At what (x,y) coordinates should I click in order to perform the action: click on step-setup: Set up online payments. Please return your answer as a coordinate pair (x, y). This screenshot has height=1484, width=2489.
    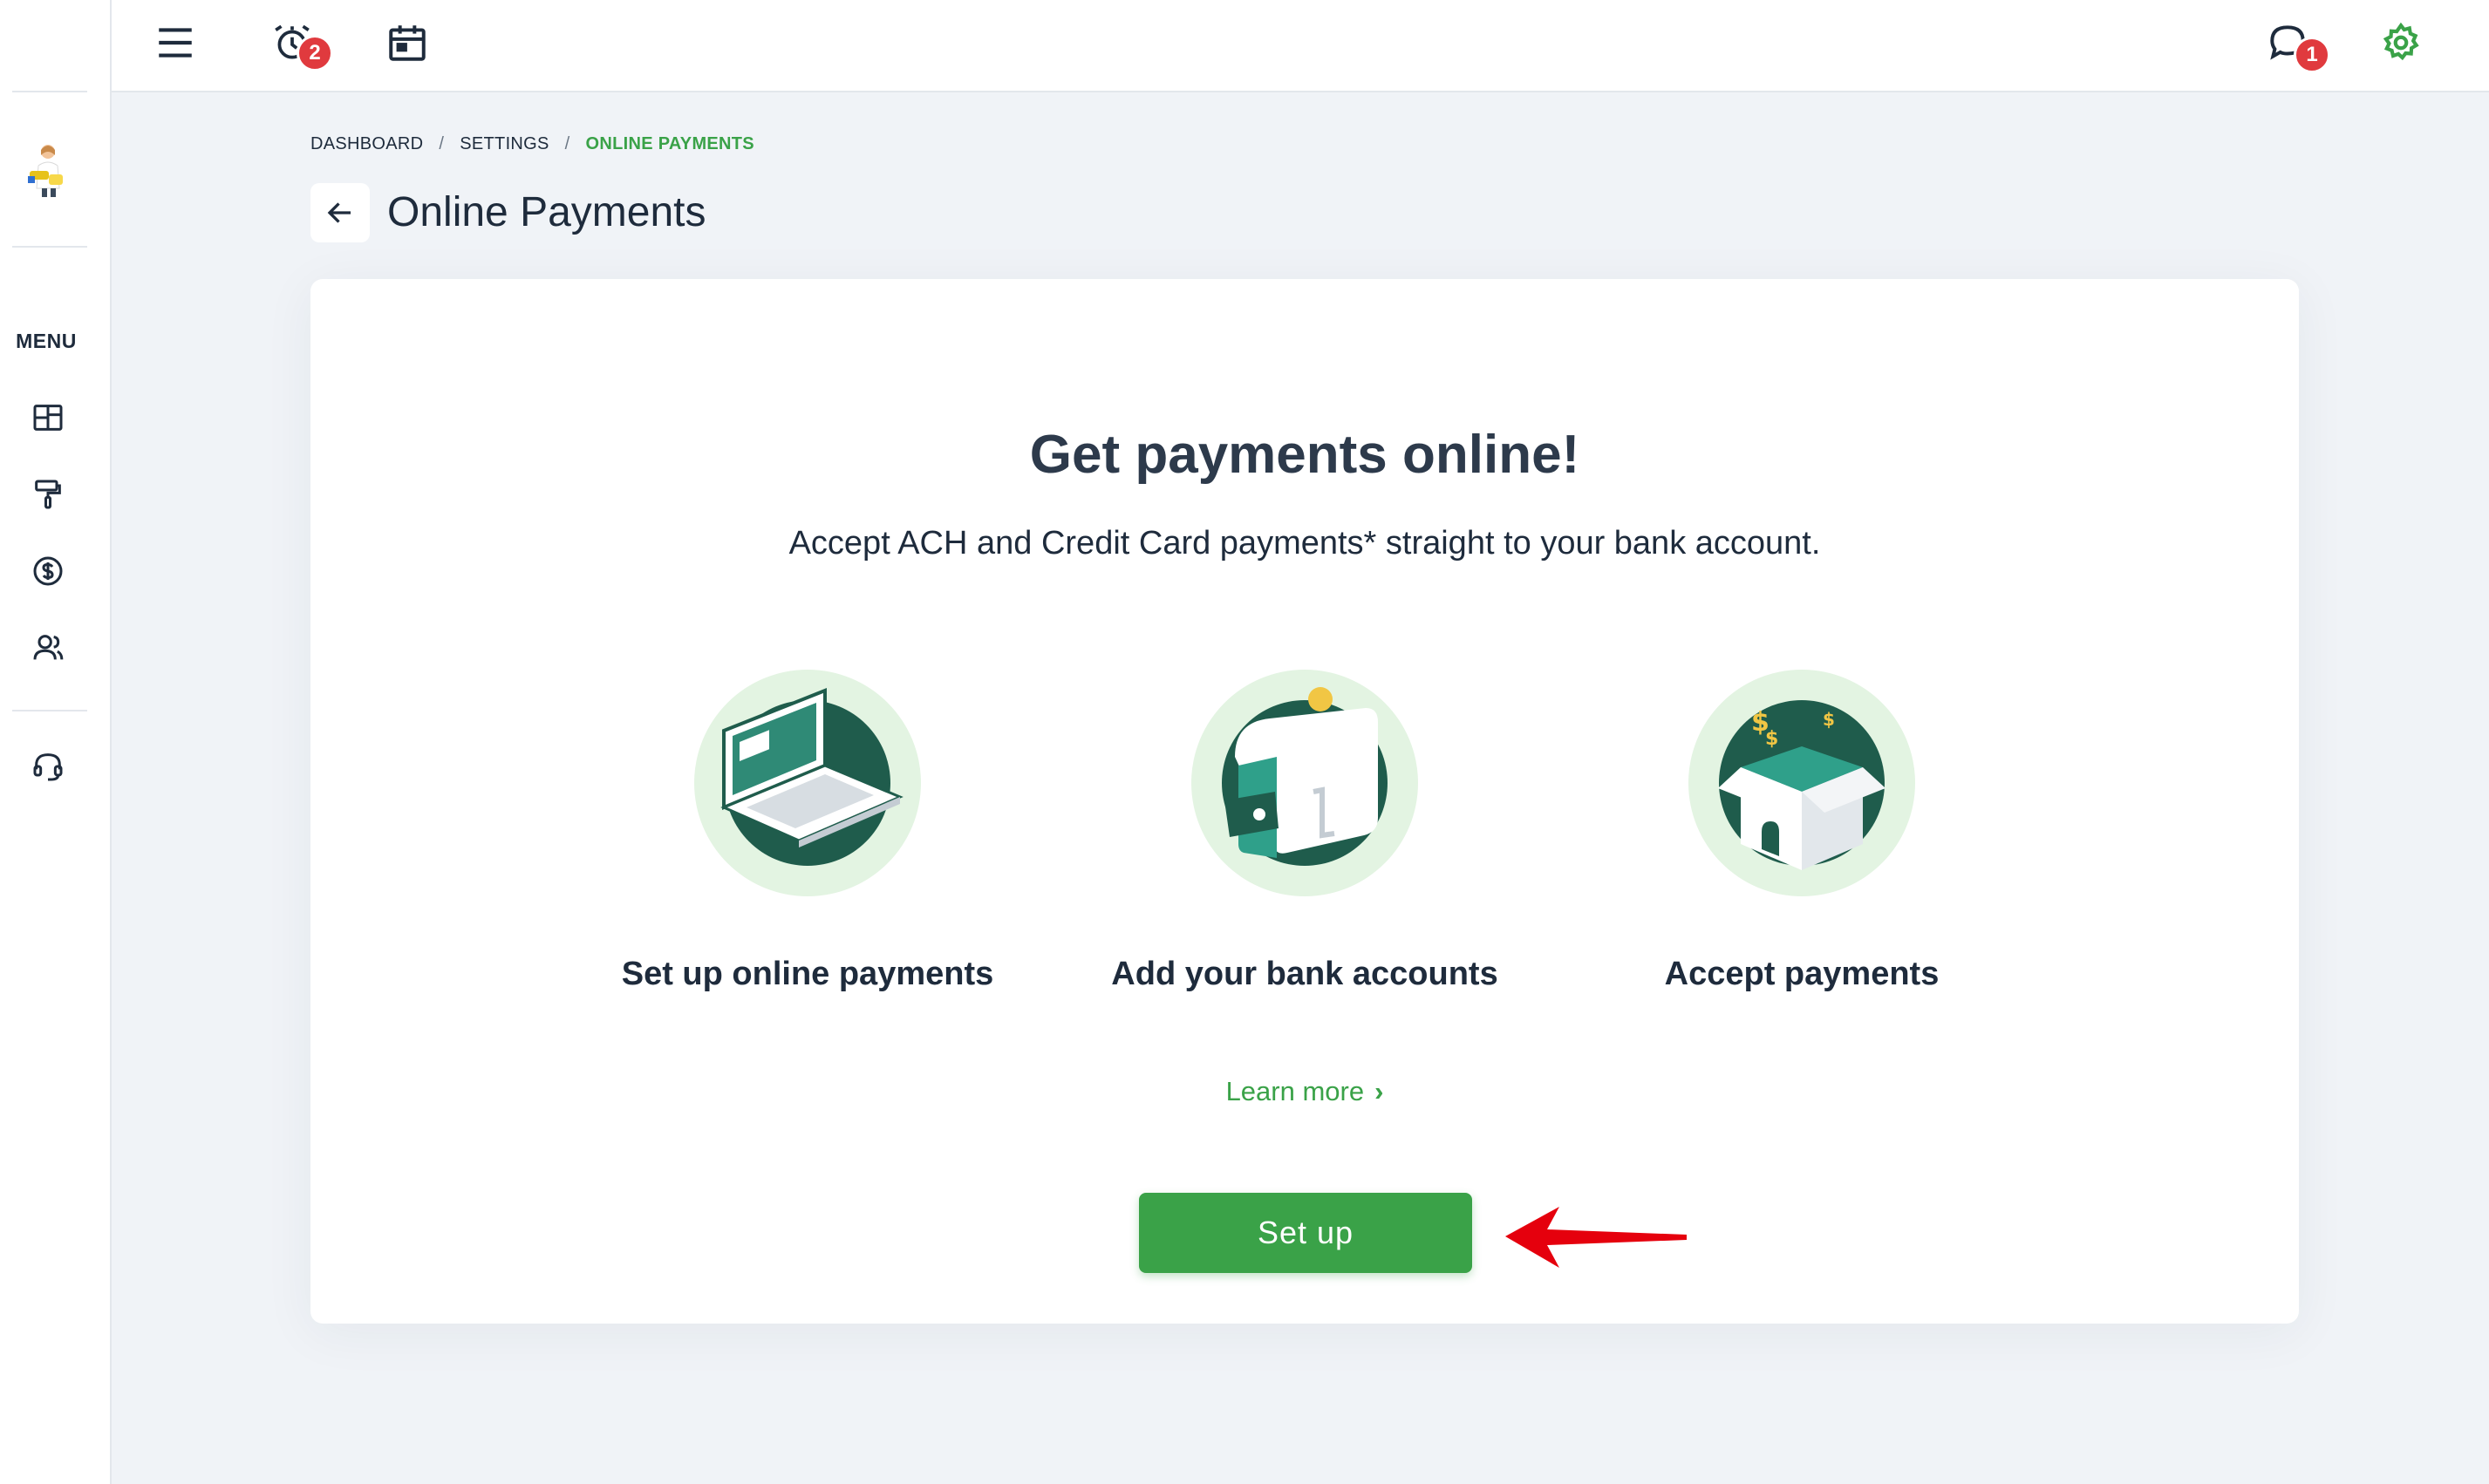
    Looking at the image, I should click on (807, 831).